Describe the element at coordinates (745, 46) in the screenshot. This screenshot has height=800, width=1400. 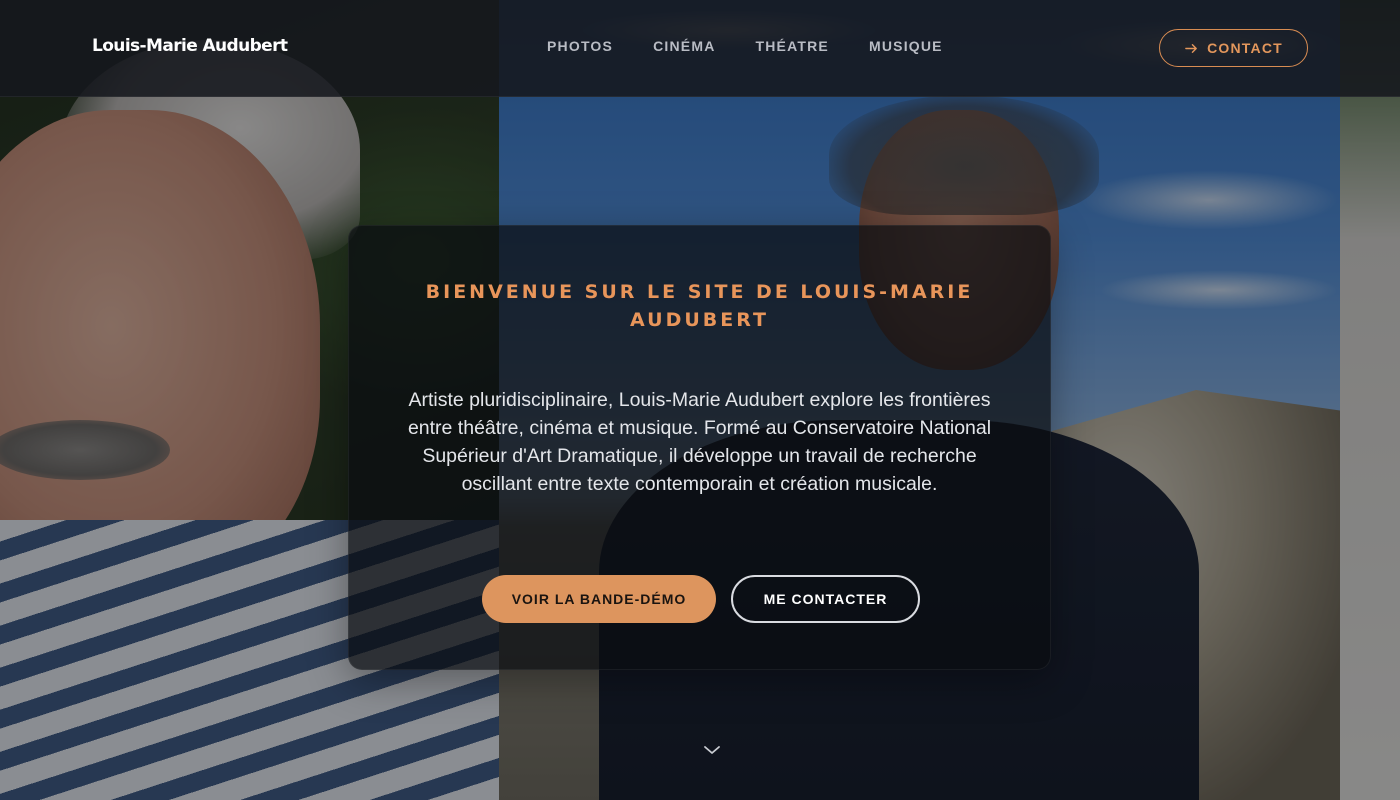
I see `main-nav: PHOTOS CINÉMA THÉATRE MUSIQUE` at that location.